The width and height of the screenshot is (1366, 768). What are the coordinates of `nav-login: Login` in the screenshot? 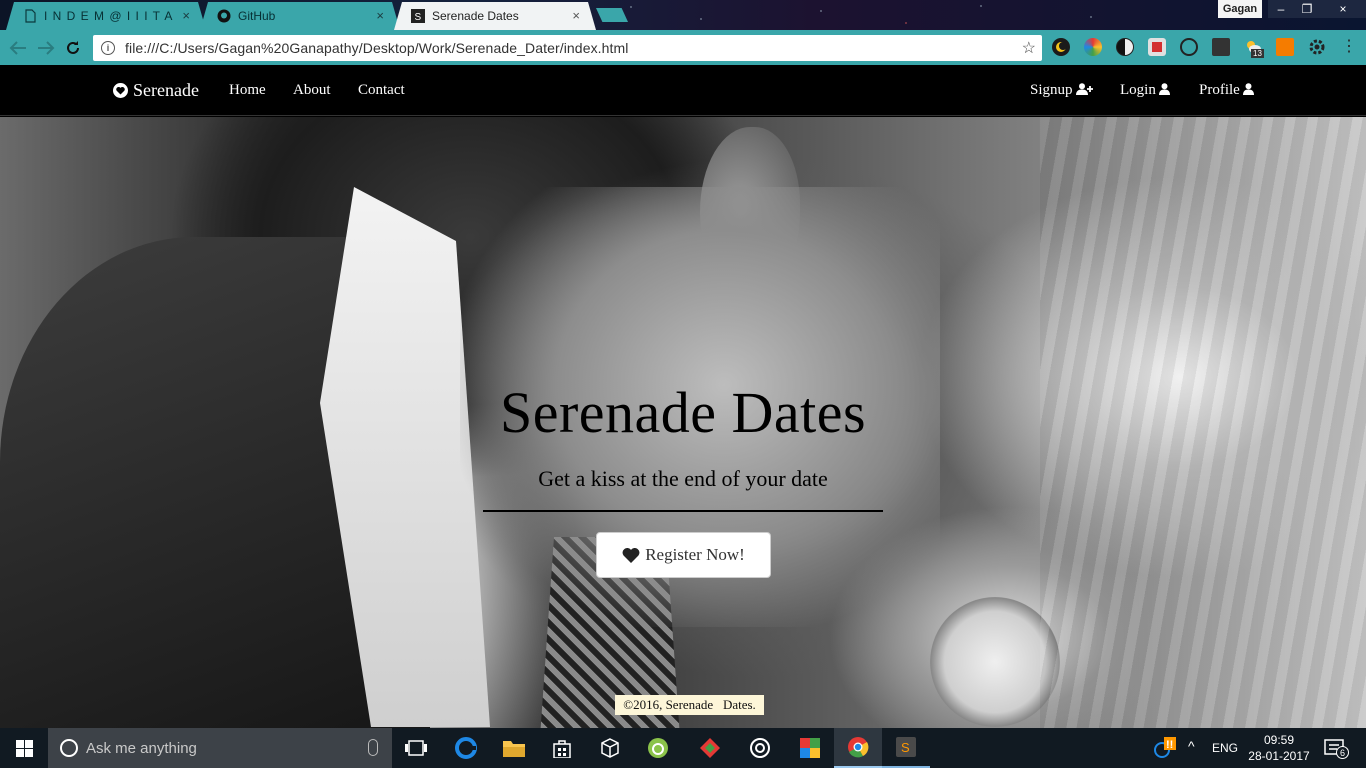 It's located at (1145, 90).